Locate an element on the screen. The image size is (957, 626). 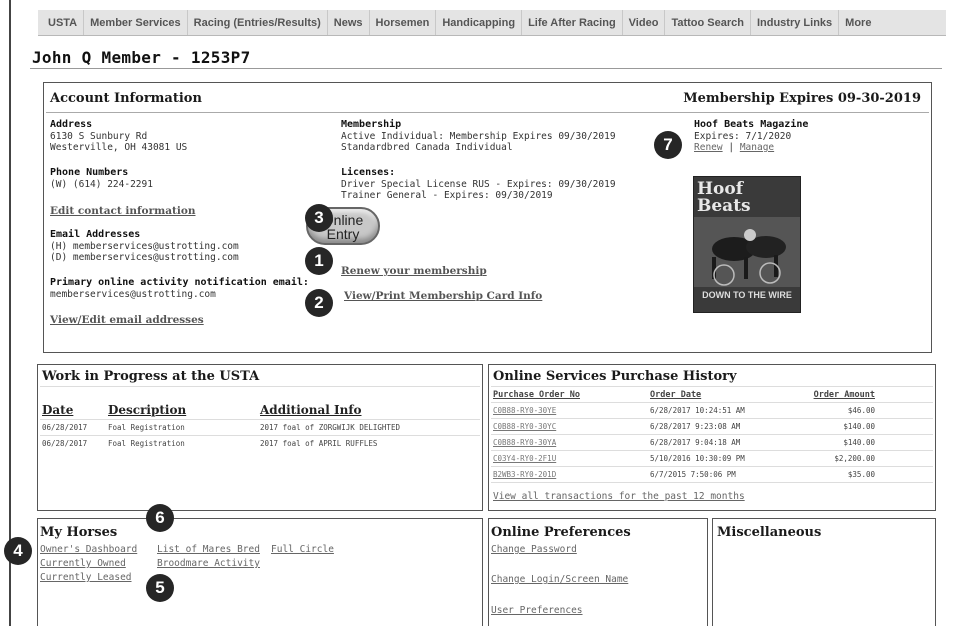
magazine-renew-link: Renew is located at coordinates (708, 147).